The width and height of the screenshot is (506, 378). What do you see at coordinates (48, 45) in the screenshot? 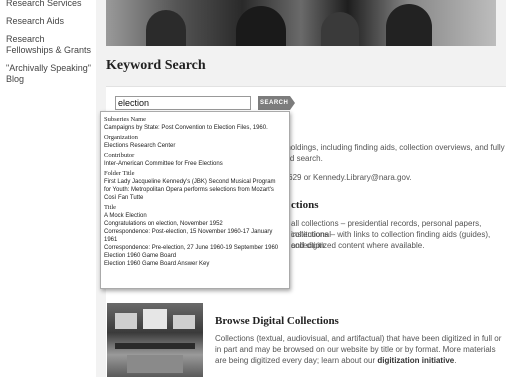
I see `sidebar-item-research-fellowships-grants: Research Fellowships & Grants` at bounding box center [48, 45].